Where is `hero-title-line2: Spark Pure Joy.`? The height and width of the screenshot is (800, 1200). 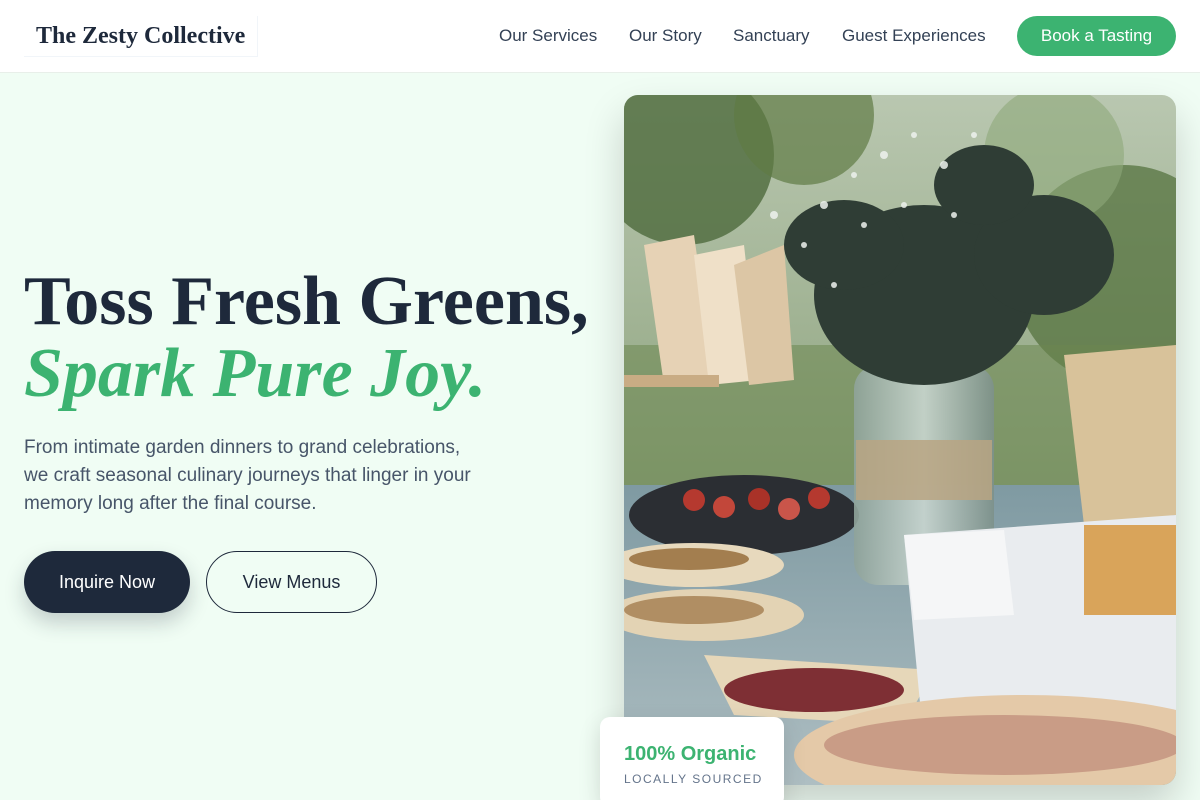
hero-title-line2: Spark Pure Joy. is located at coordinates (255, 373).